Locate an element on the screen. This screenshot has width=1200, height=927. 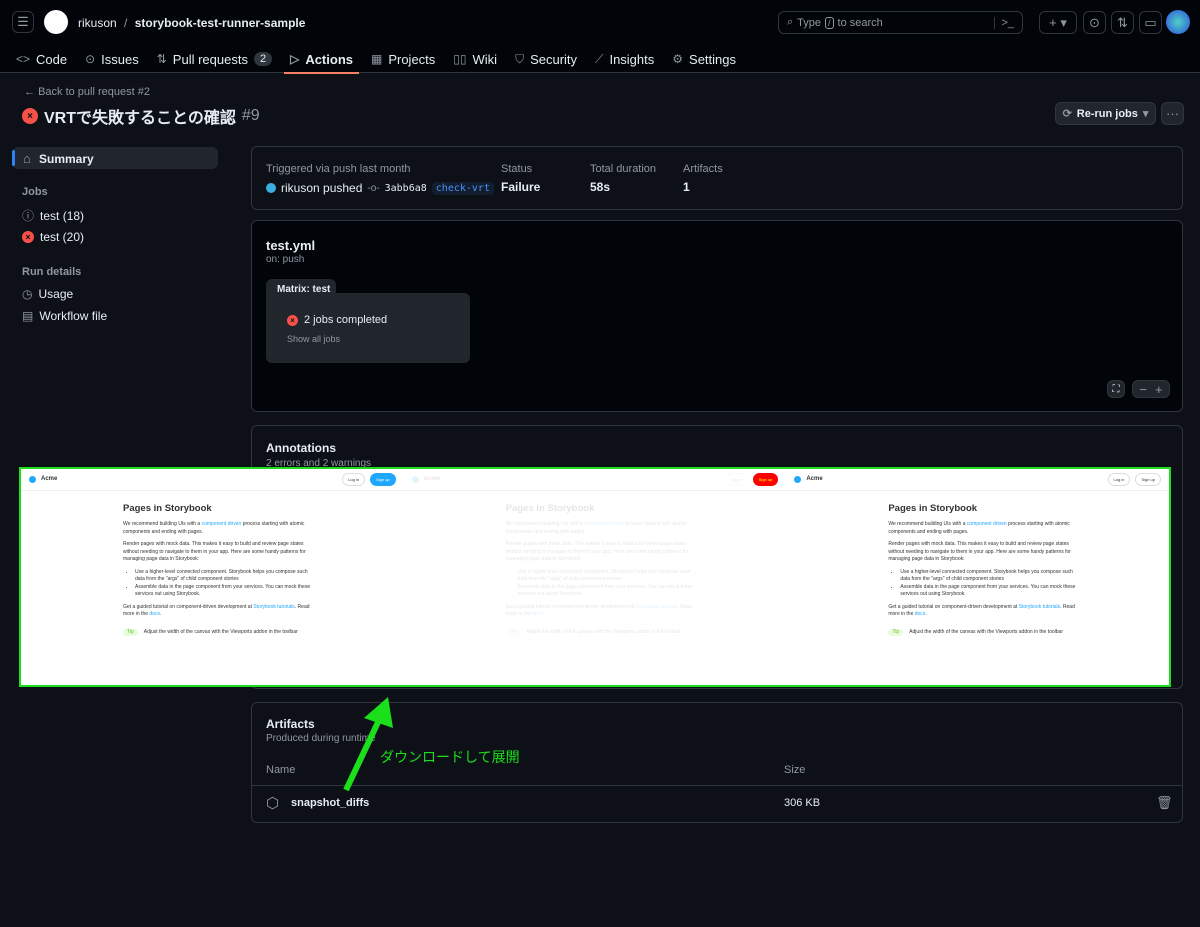
arrow-shaft is located at coordinates (363, 754).